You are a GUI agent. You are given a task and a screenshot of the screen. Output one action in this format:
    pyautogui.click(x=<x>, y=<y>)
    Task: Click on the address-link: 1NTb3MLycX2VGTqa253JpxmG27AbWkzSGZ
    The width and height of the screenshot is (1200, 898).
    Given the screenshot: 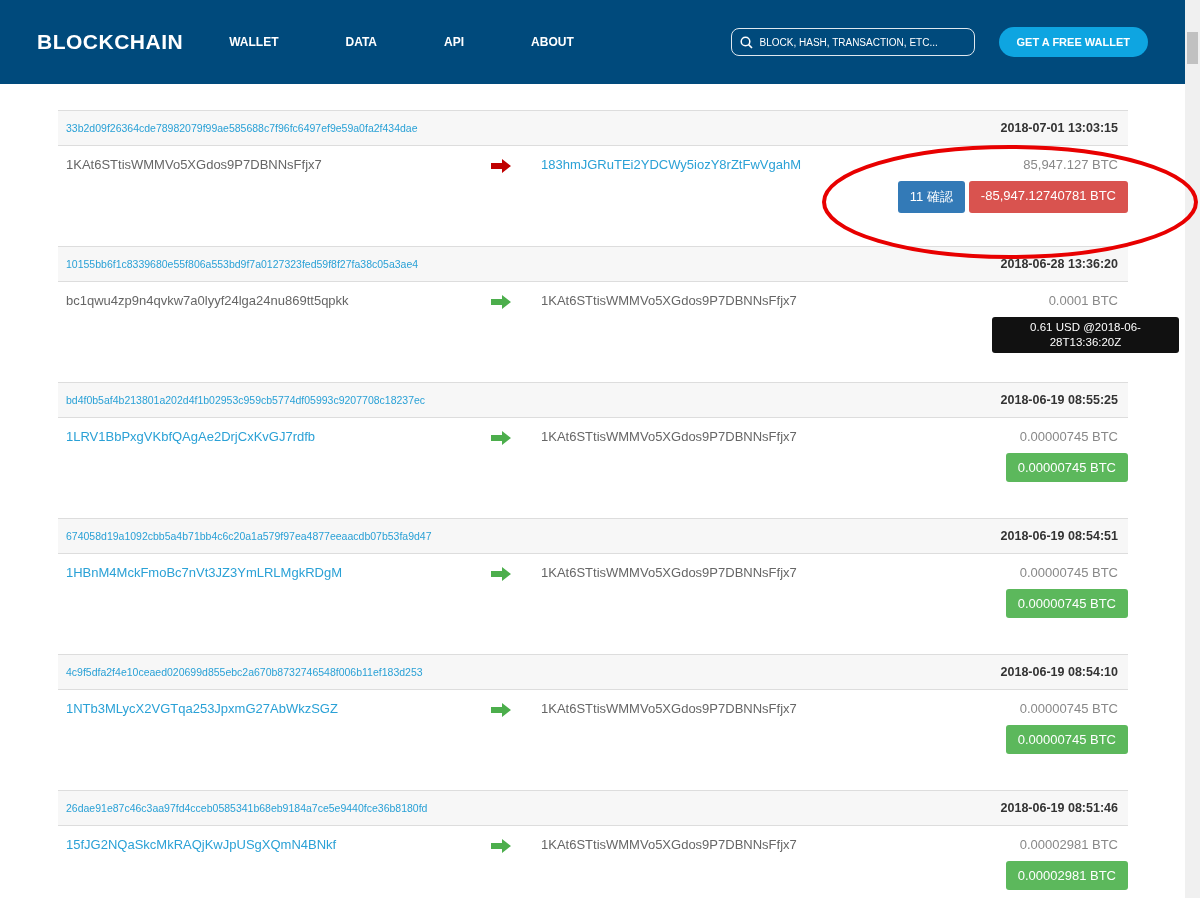 What is the action you would take?
    pyautogui.click(x=278, y=708)
    